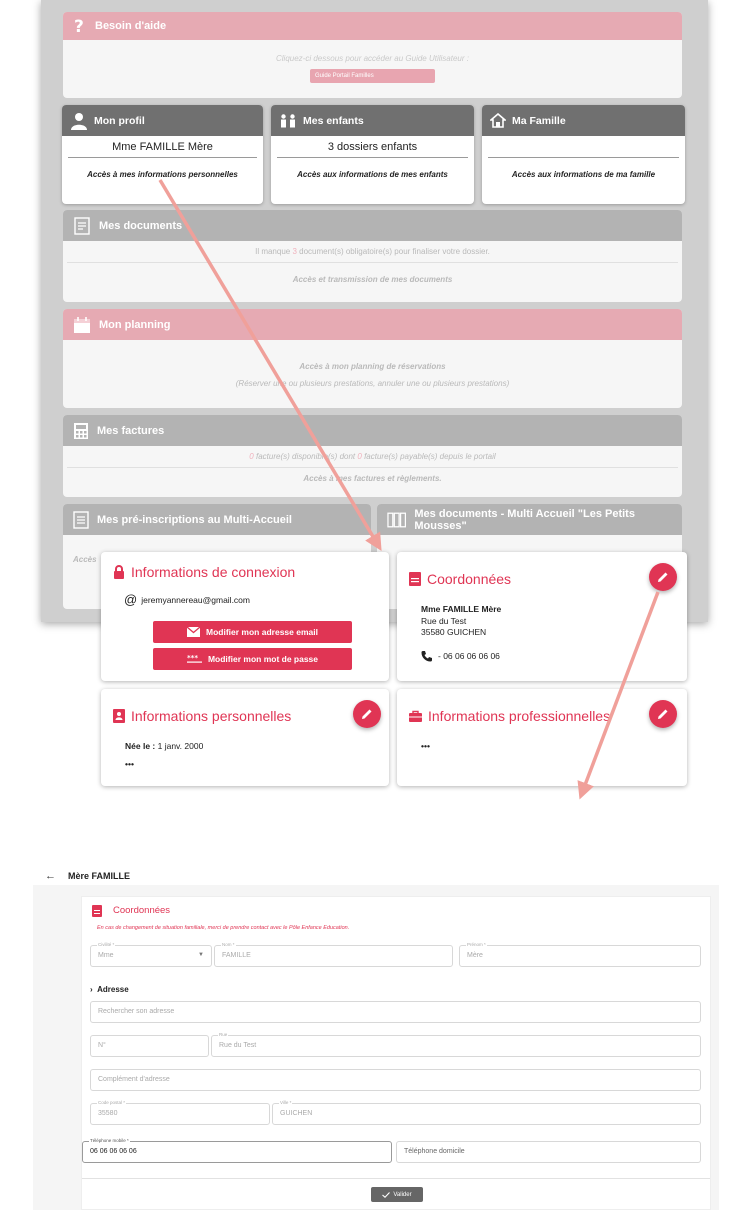 The height and width of the screenshot is (1210, 740). I want to click on arrow-profile-to-overlay, so click(270, 365).